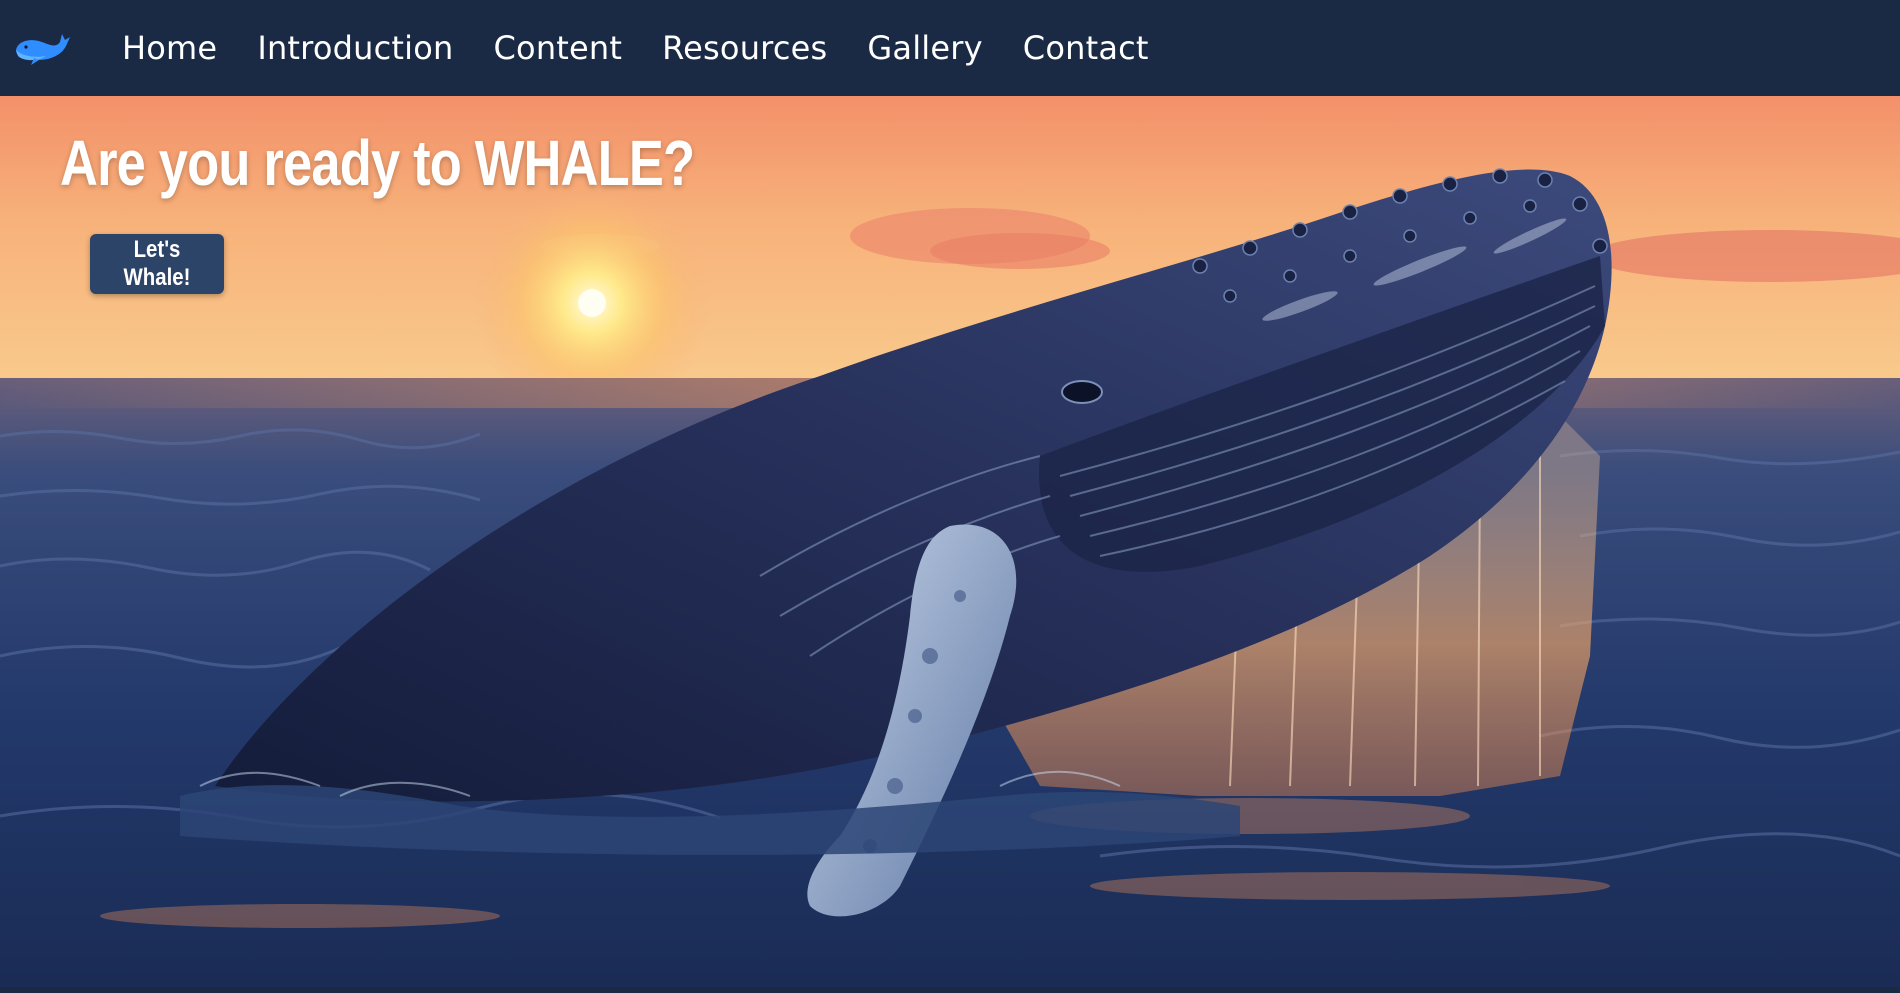 Image resolution: width=1900 pixels, height=993 pixels. Describe the element at coordinates (558, 48) in the screenshot. I see `nav-content-link: Content` at that location.